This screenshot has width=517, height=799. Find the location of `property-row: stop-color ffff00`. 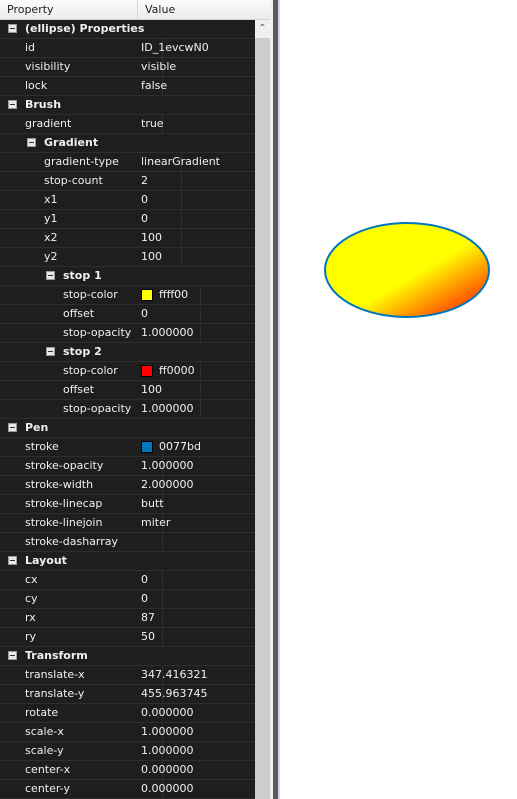

property-row: stop-color ffff00 is located at coordinates (127, 295).